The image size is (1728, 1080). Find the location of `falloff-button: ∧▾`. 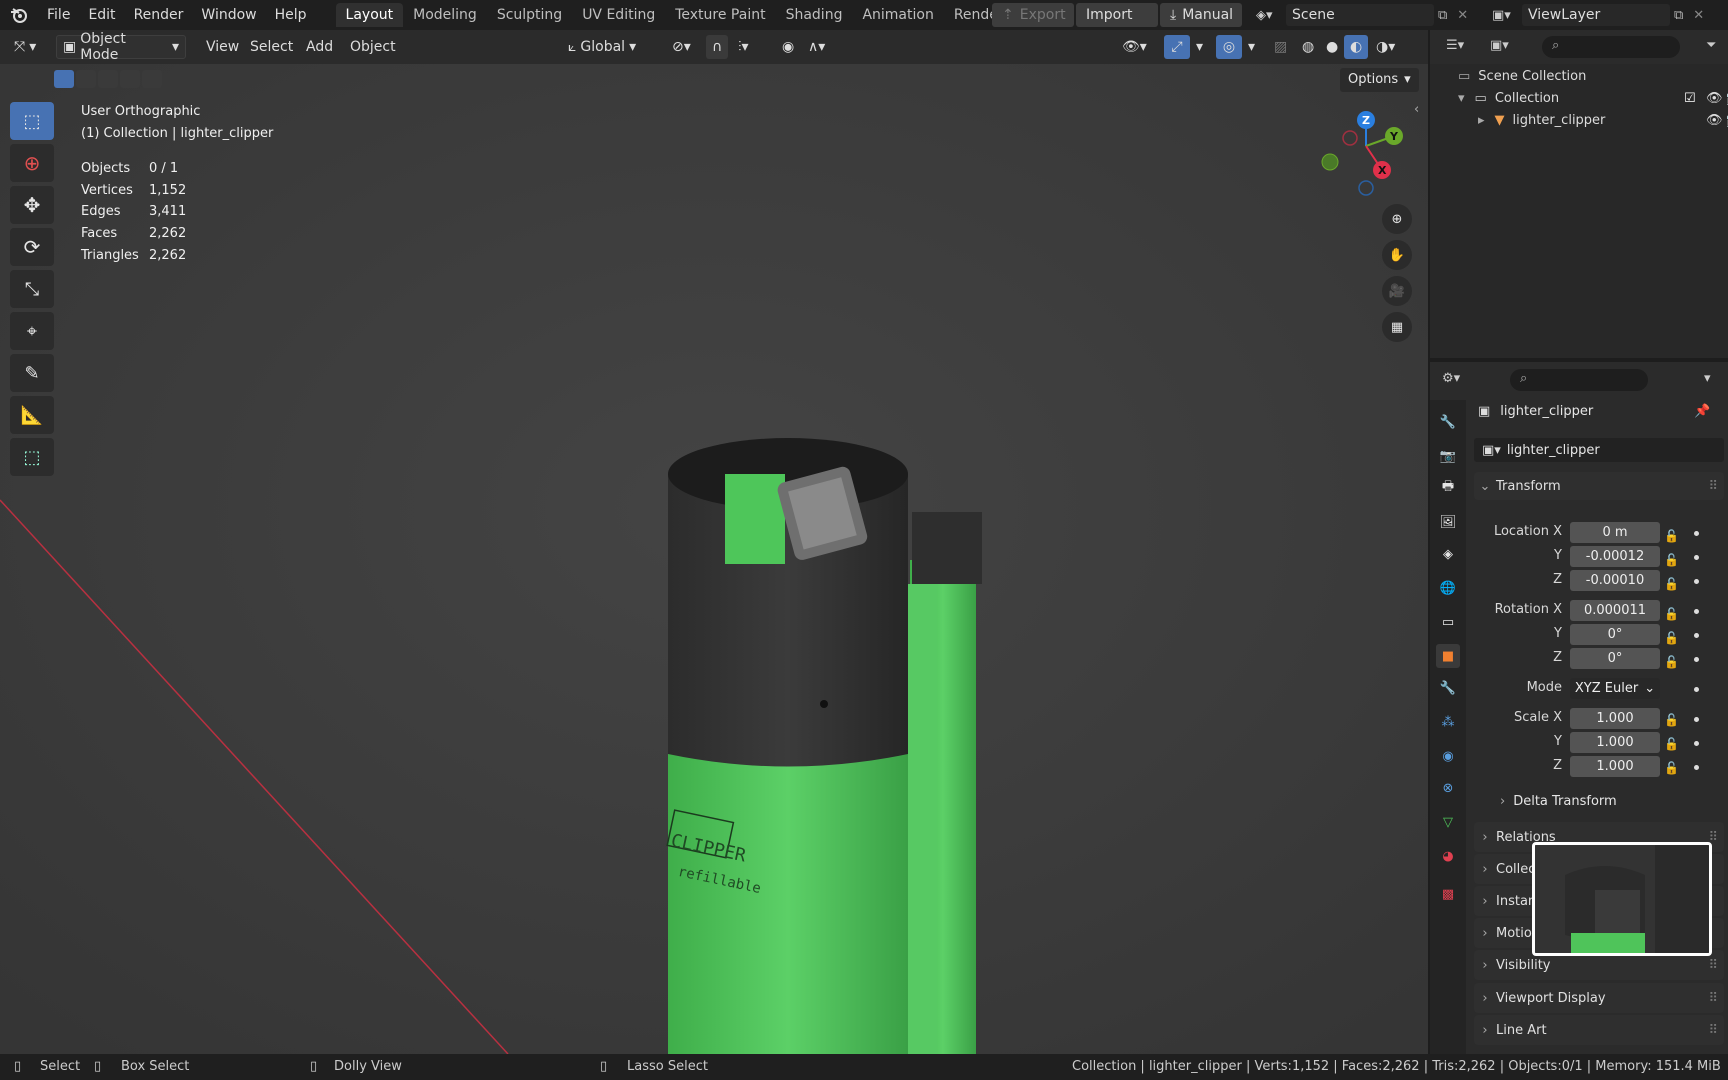

falloff-button: ∧▾ is located at coordinates (816, 47).